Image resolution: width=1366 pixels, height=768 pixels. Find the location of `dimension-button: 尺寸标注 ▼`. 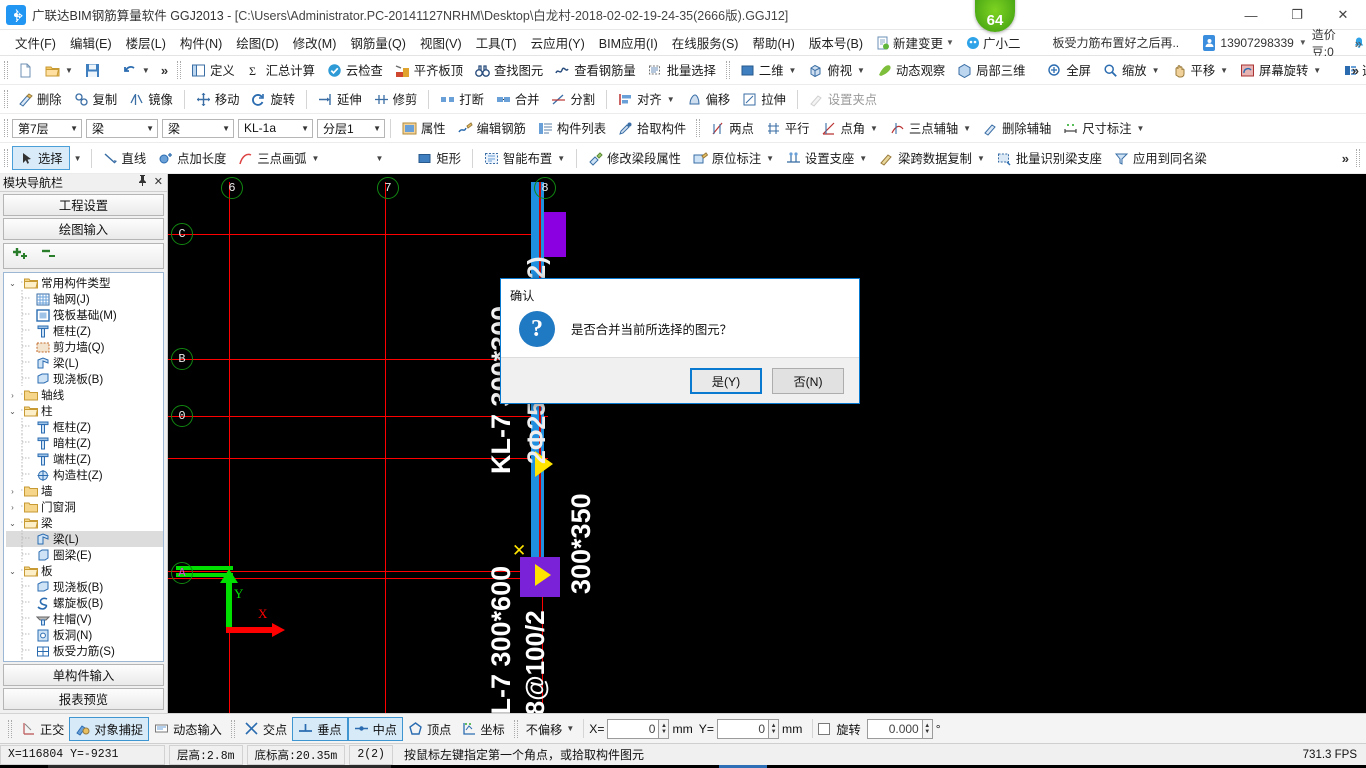

dimension-button: 尺寸标注 ▼ is located at coordinates (1103, 128).